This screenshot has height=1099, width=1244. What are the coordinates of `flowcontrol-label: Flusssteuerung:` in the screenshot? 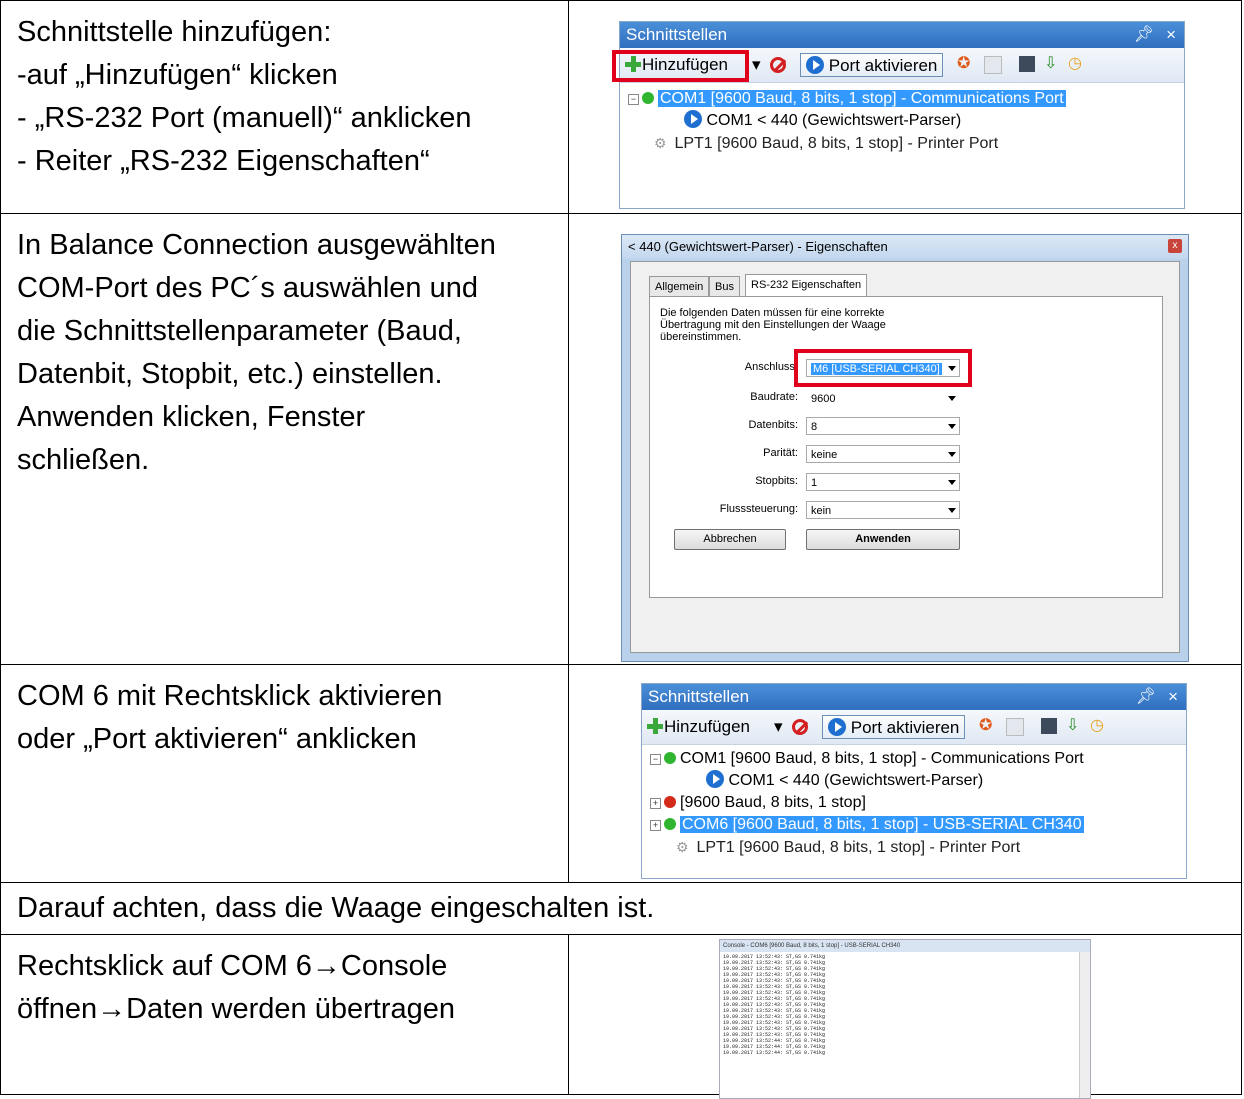 It's located at (758, 509).